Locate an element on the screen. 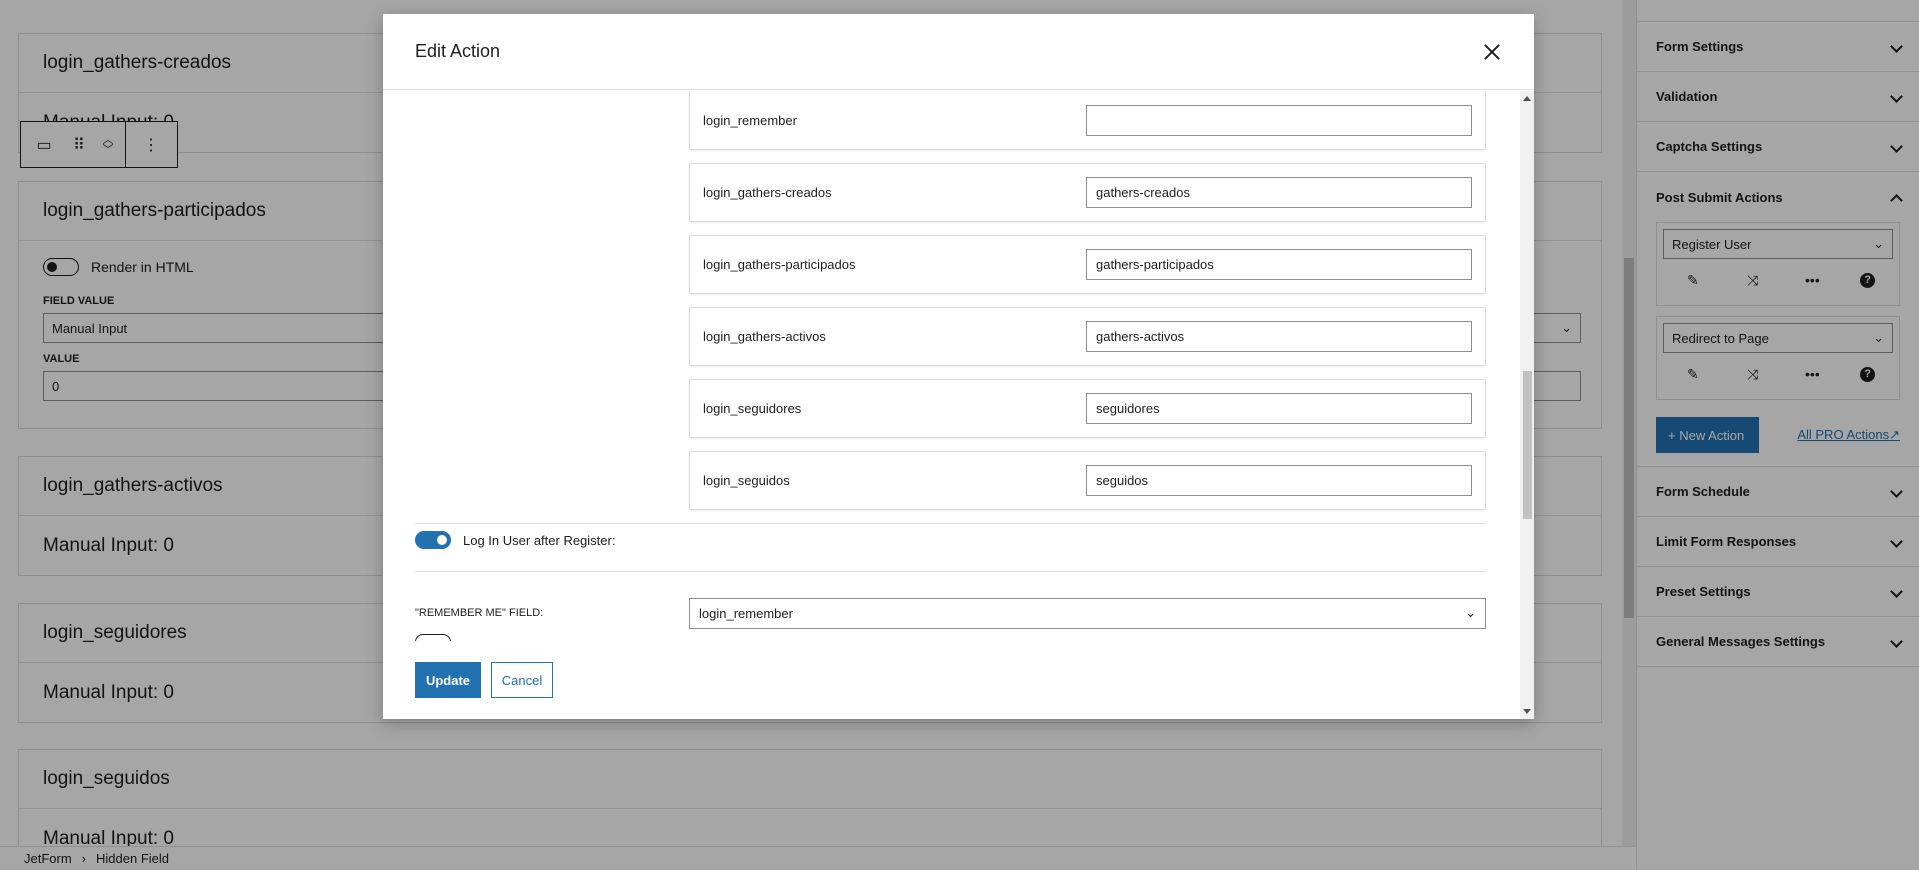  modal-header: Edit Action is located at coordinates (958, 52).